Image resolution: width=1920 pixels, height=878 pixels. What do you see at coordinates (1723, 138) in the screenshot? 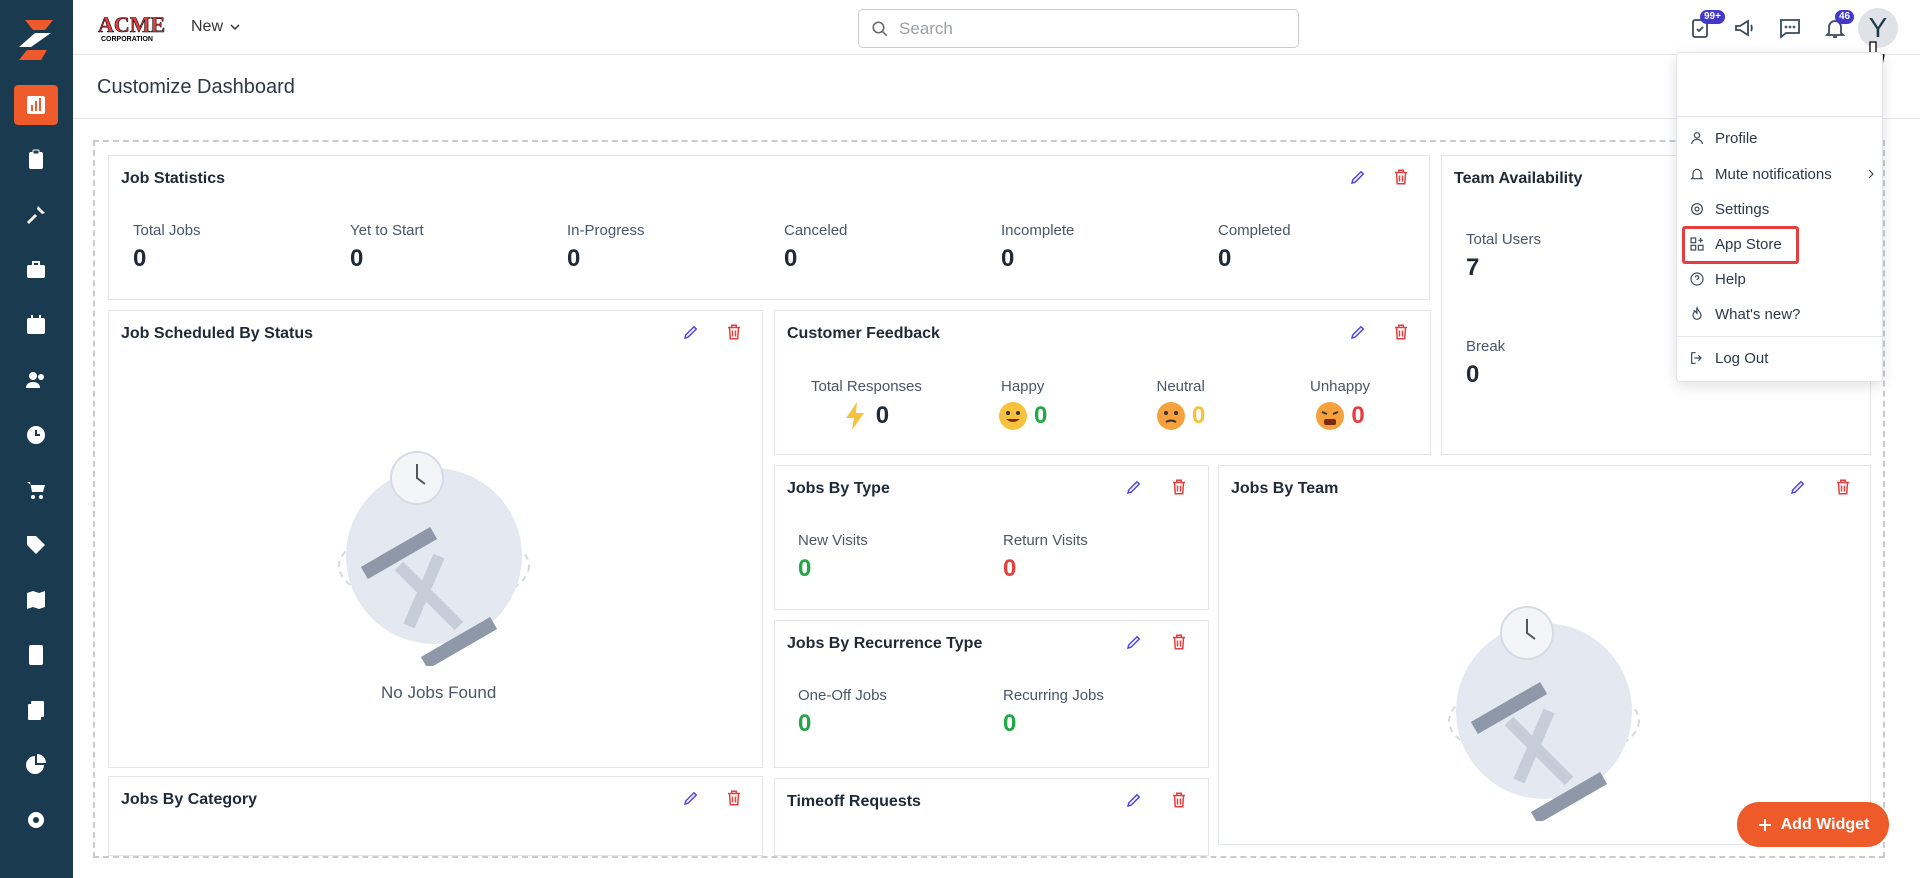
I see `menu-item-profile: Profile` at bounding box center [1723, 138].